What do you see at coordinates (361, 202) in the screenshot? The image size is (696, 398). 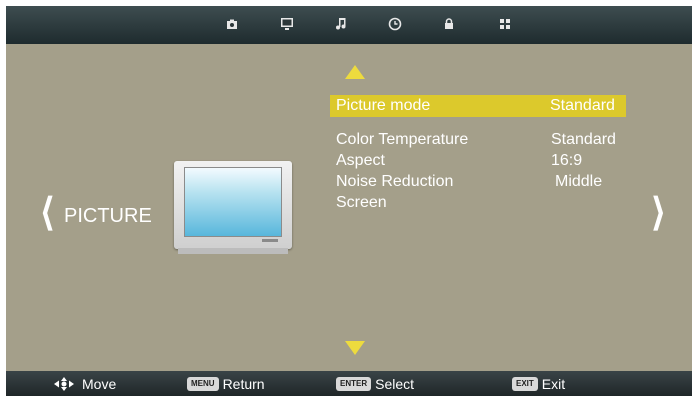 I see `menu-item-label: Screen` at bounding box center [361, 202].